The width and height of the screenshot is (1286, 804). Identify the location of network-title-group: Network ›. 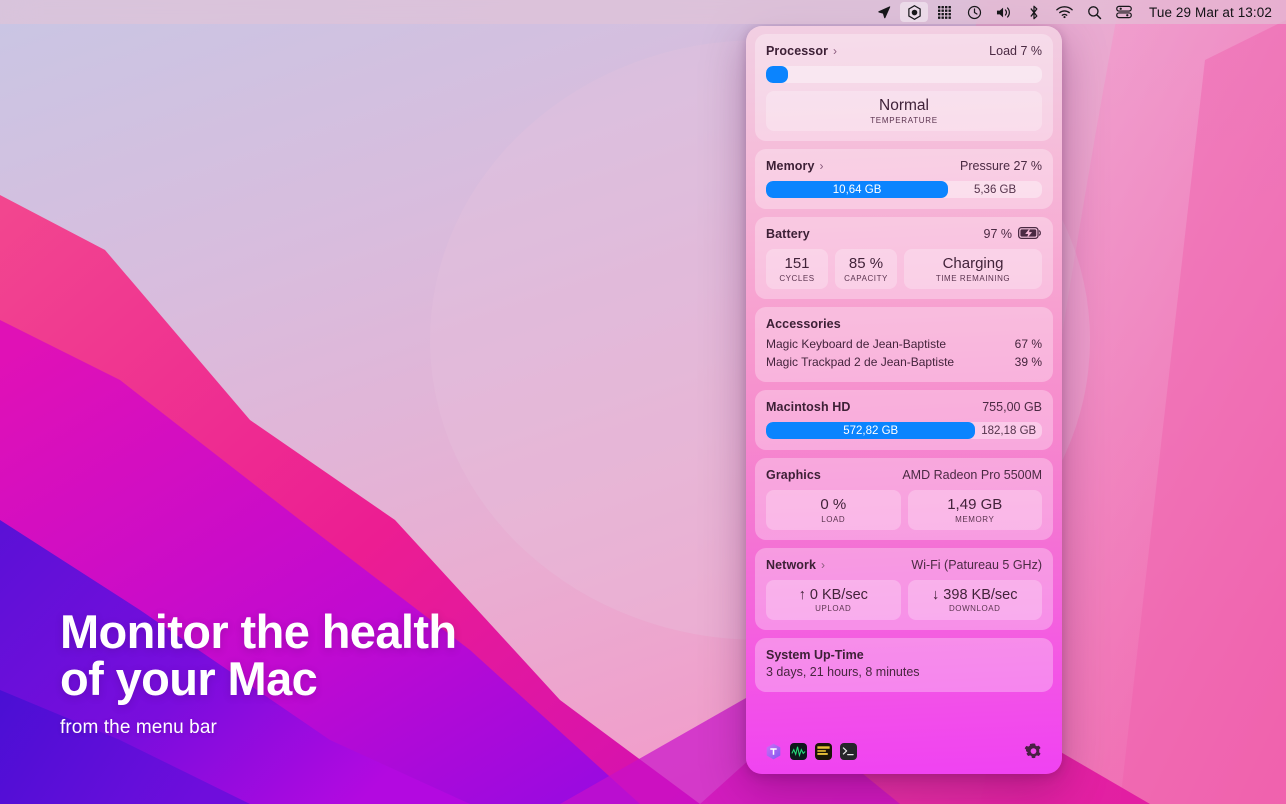
(795, 565).